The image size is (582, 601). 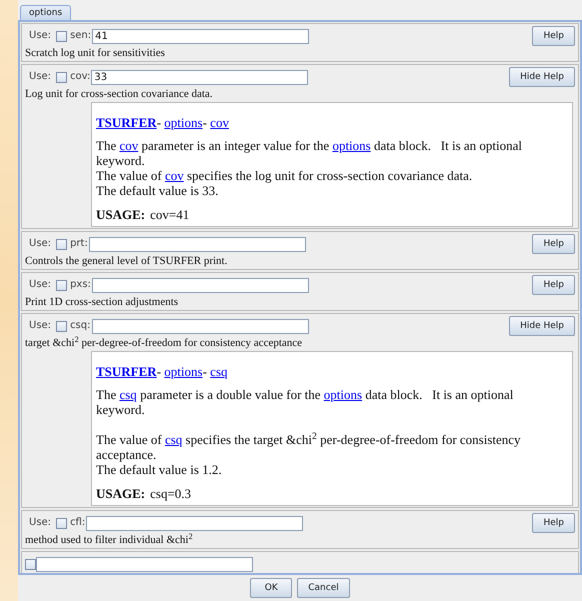 What do you see at coordinates (170, 214) in the screenshot?
I see `usage-text: cov=41` at bounding box center [170, 214].